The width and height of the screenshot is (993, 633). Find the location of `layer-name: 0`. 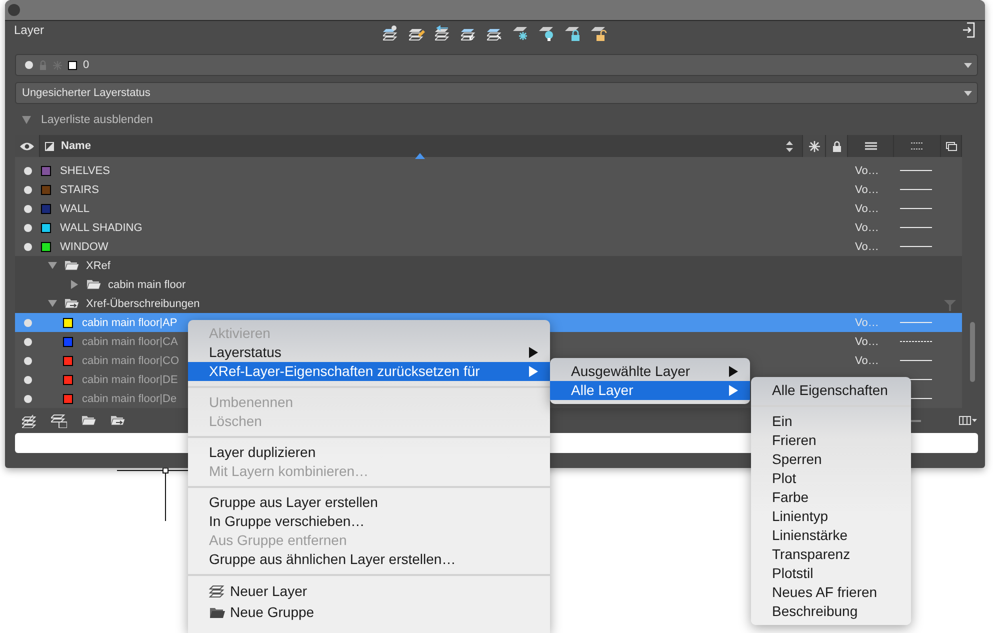

layer-name: 0 is located at coordinates (86, 65).